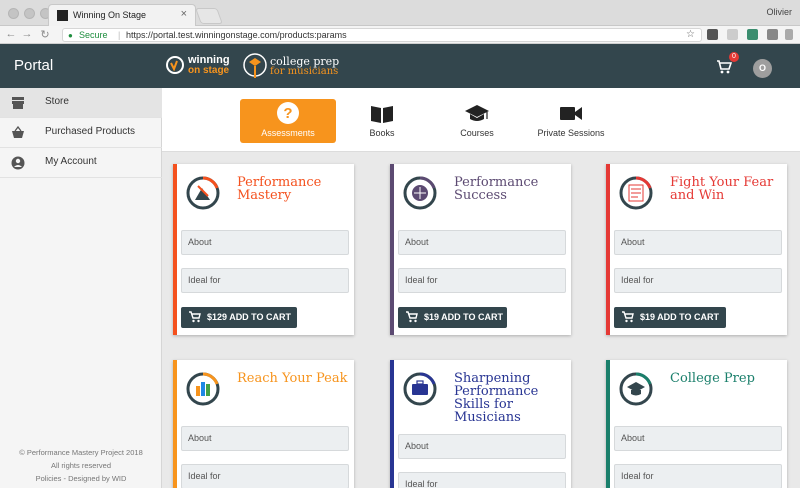  I want to click on cart-count-badge: 0, so click(734, 57).